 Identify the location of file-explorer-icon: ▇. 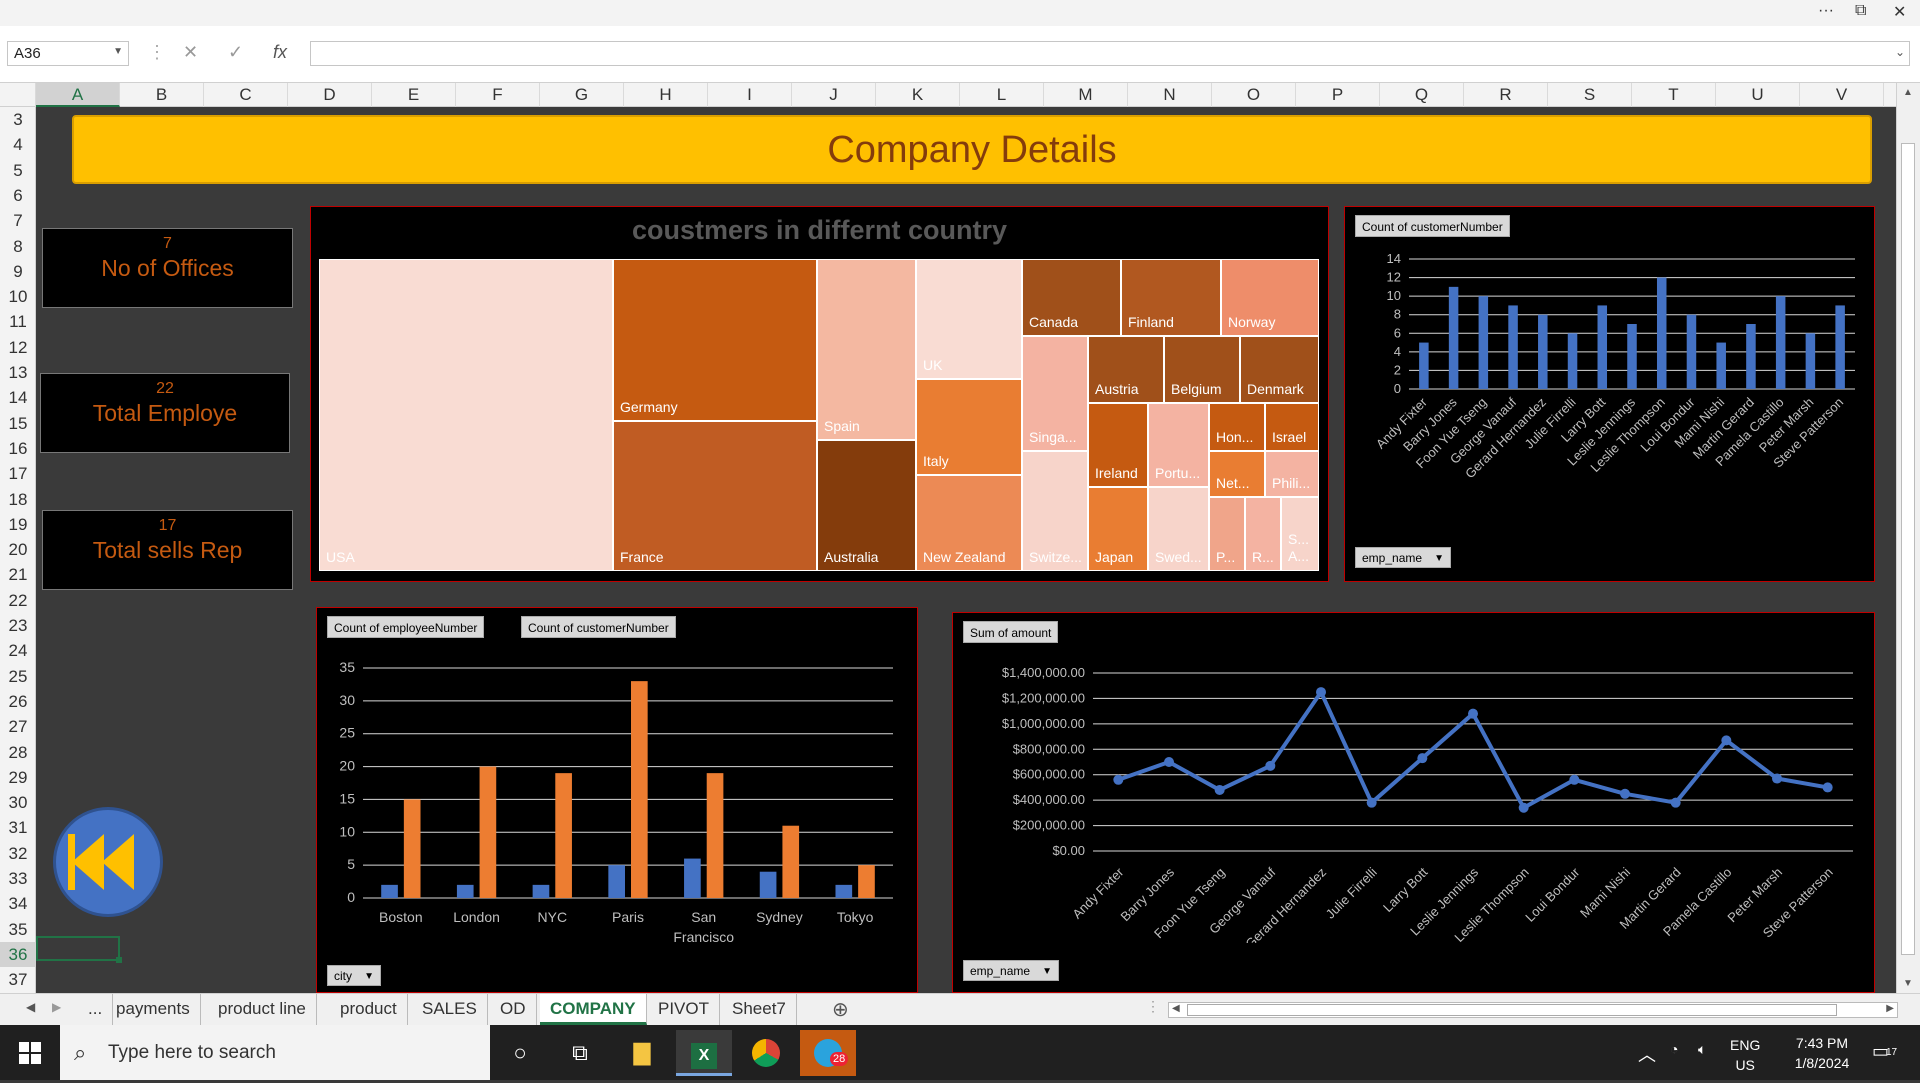
(642, 1053).